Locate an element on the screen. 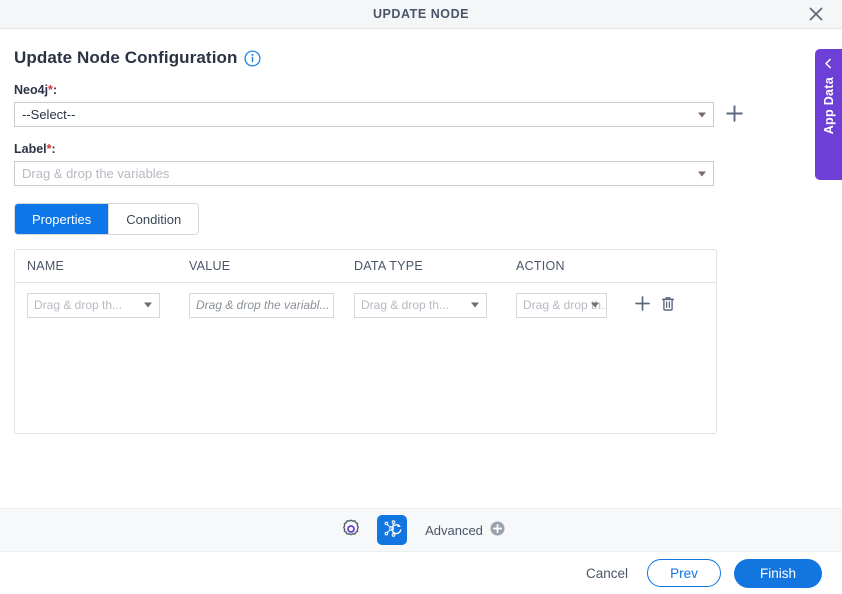 Image resolution: width=842 pixels, height=594 pixels. finish-button-label: Finish is located at coordinates (777, 573).